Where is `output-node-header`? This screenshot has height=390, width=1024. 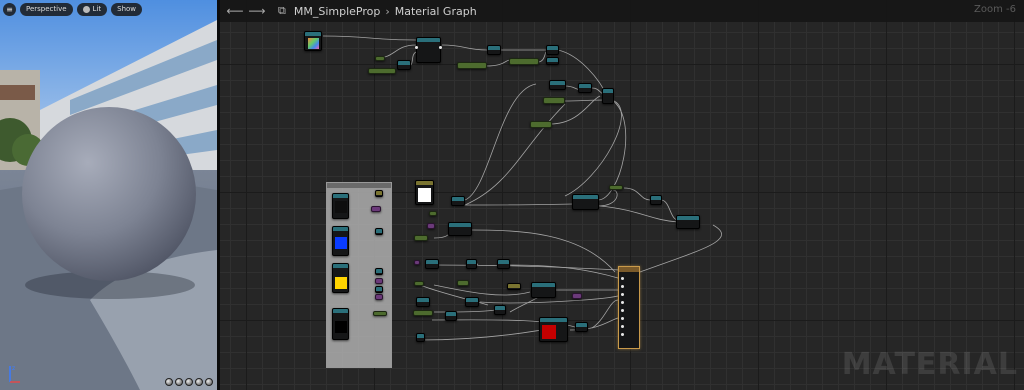 output-node-header is located at coordinates (629, 269).